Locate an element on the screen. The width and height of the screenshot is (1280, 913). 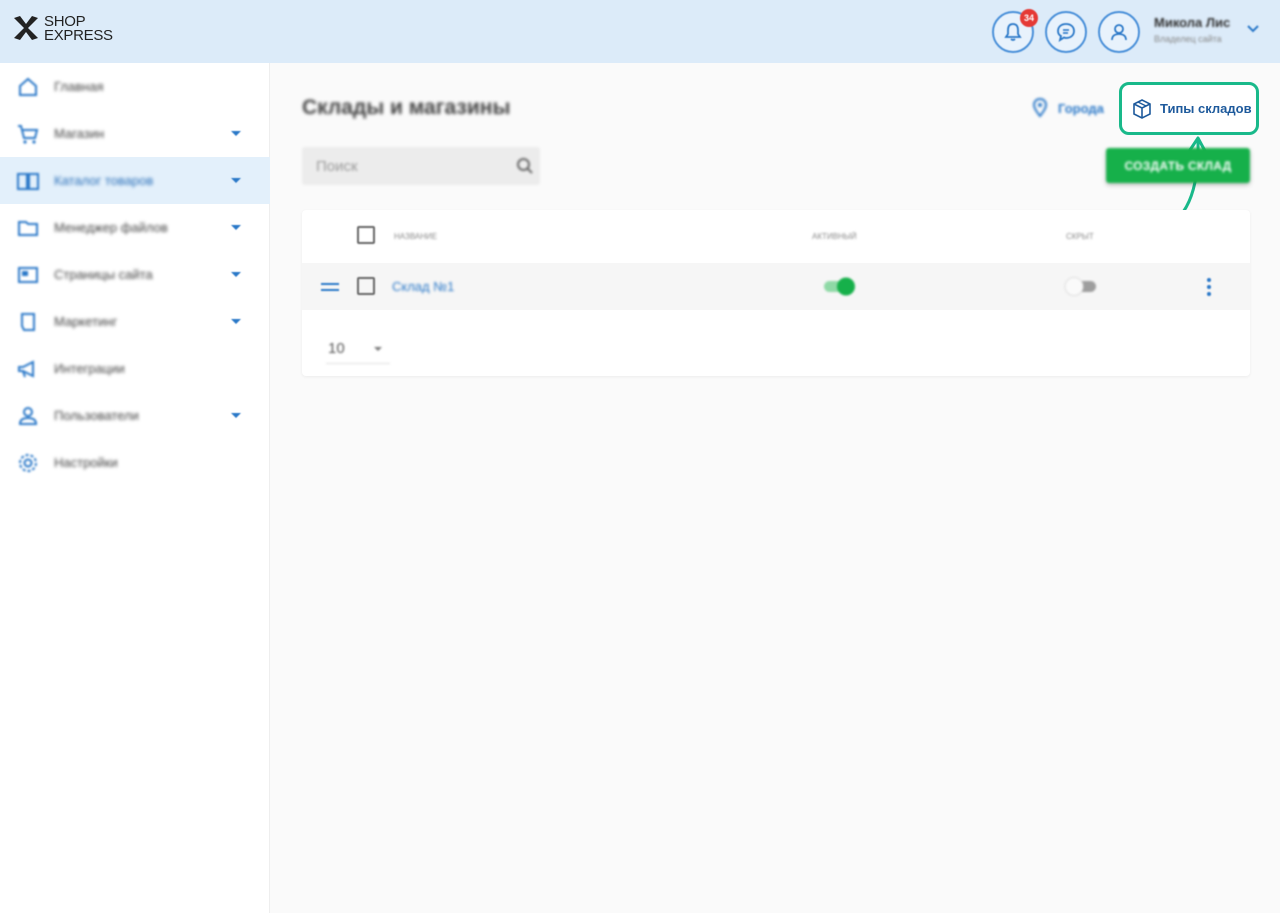
cart-icon is located at coordinates (28, 134).